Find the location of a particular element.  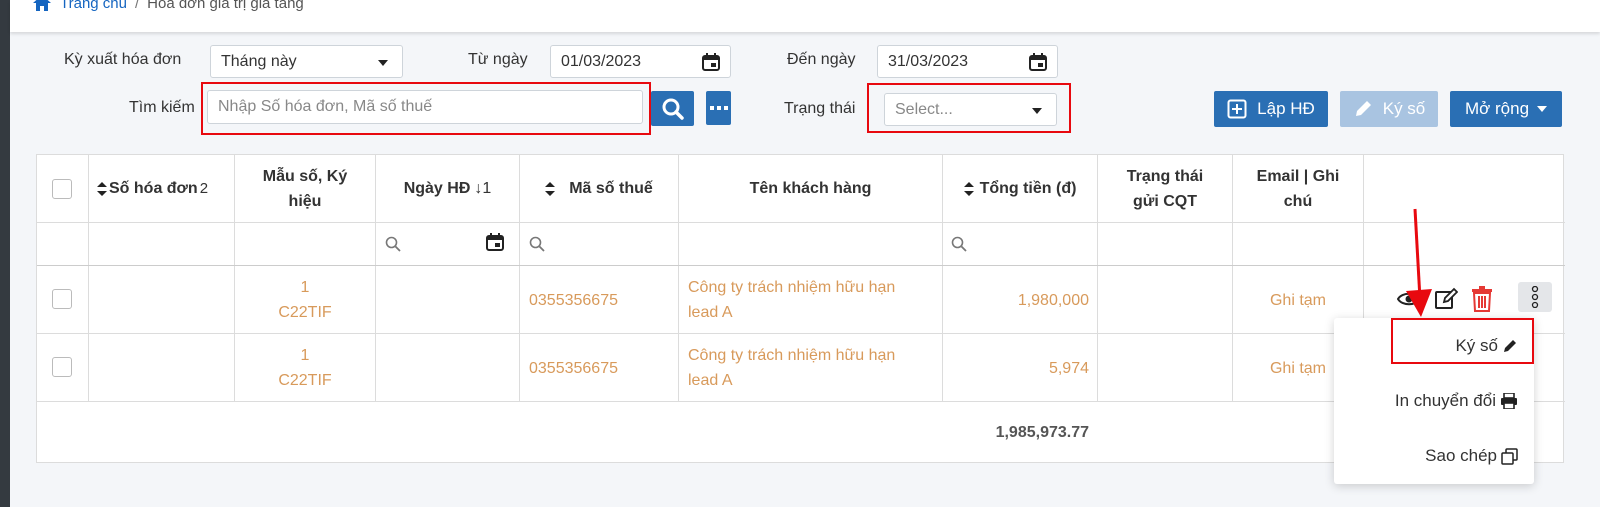

sign-button: Ký số is located at coordinates (1389, 109).